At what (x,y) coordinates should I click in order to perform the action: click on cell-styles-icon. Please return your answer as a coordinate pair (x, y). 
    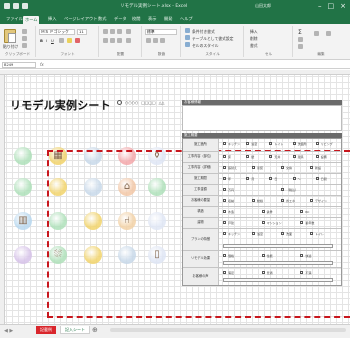
    Looking at the image, I should click on (187, 44).